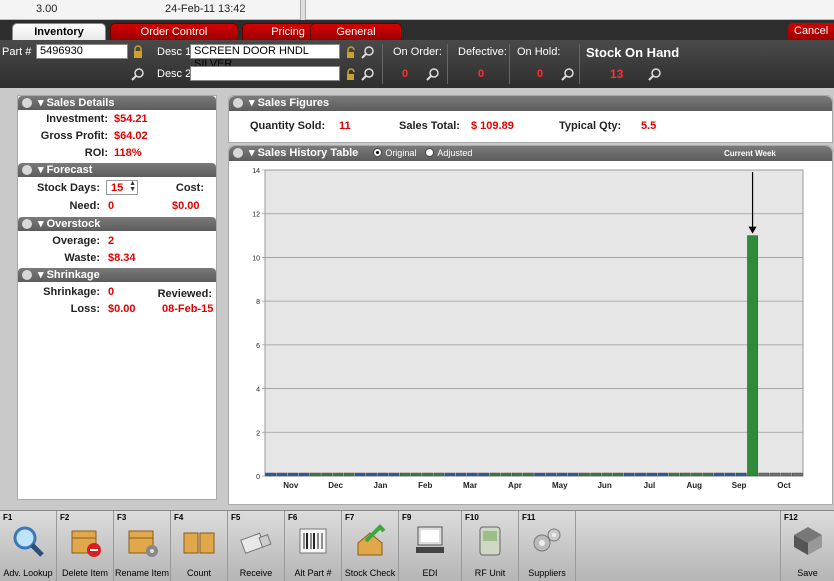  What do you see at coordinates (138, 52) in the screenshot?
I see `lock-icon` at bounding box center [138, 52].